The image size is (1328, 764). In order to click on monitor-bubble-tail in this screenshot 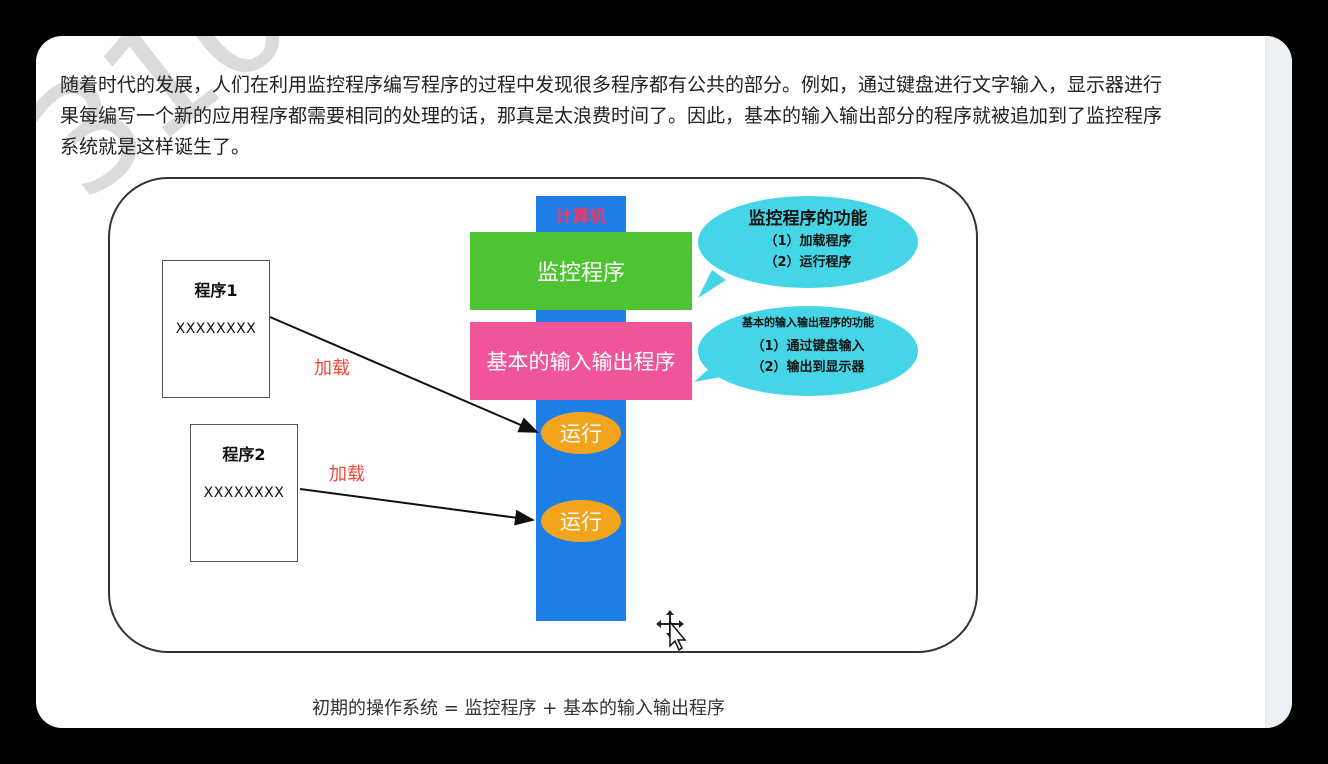, I will do `click(712, 284)`.